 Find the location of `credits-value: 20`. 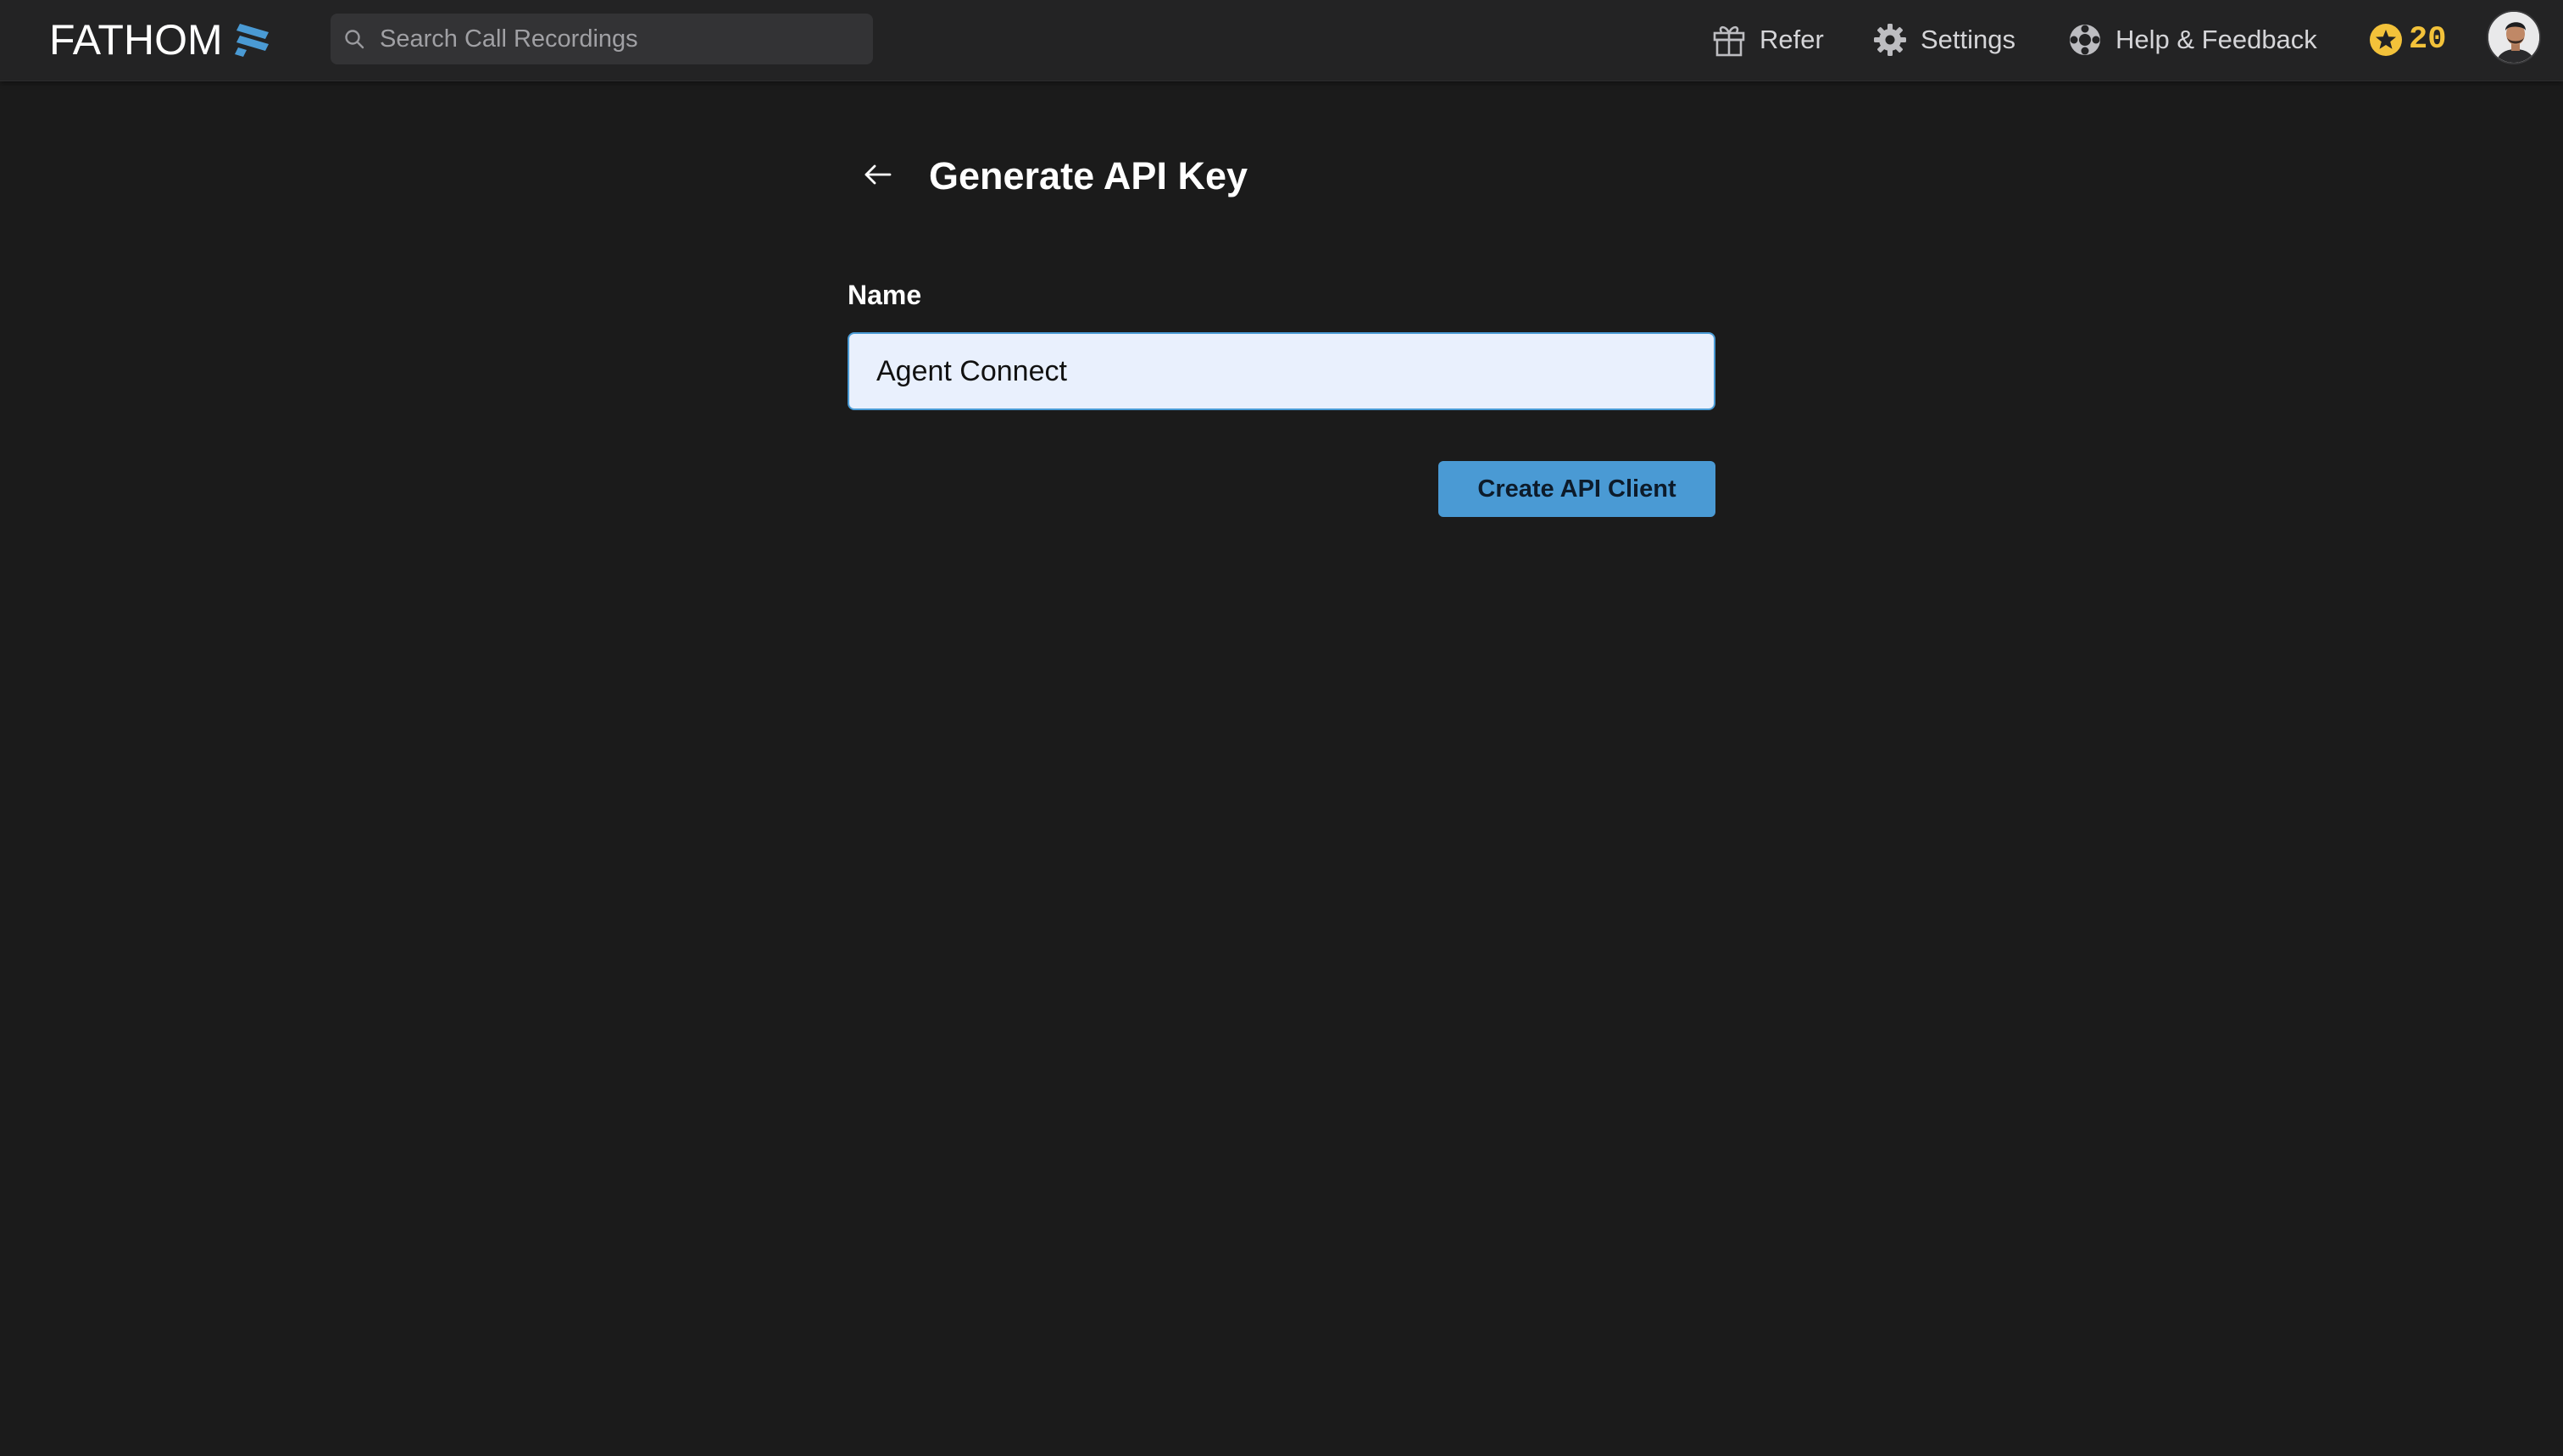

credits-value: 20 is located at coordinates (2428, 40).